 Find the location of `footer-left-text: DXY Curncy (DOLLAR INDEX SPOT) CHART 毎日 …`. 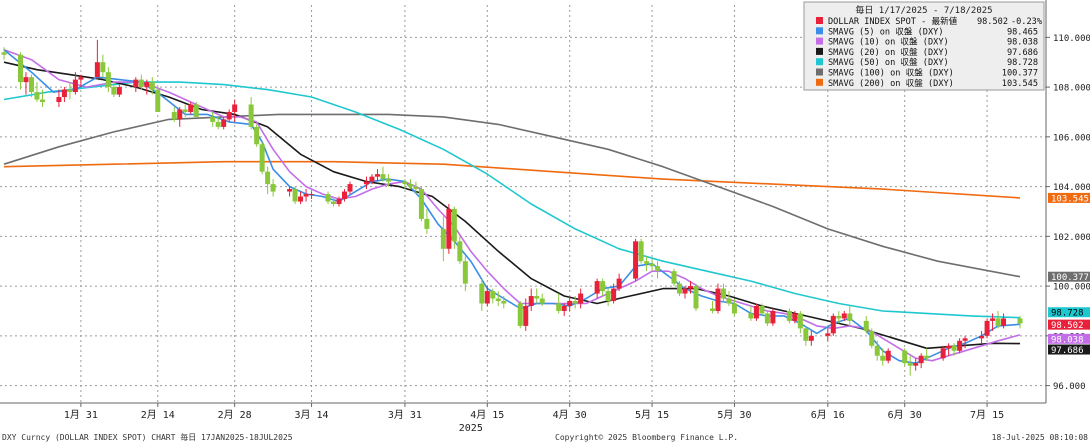

footer-left-text: DXY Curncy (DOLLAR INDEX SPOT) CHART 毎日 … is located at coordinates (147, 437).